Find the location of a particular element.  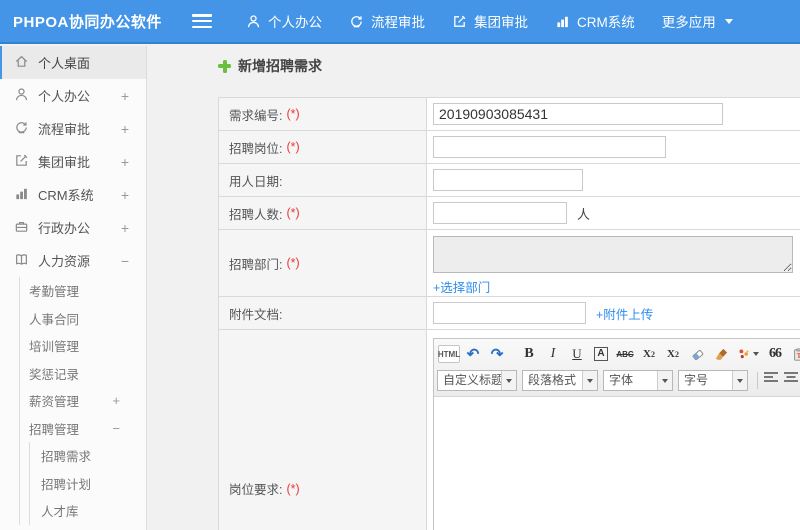

sidebar-item-label: 招聘需求 is located at coordinates (66, 457).